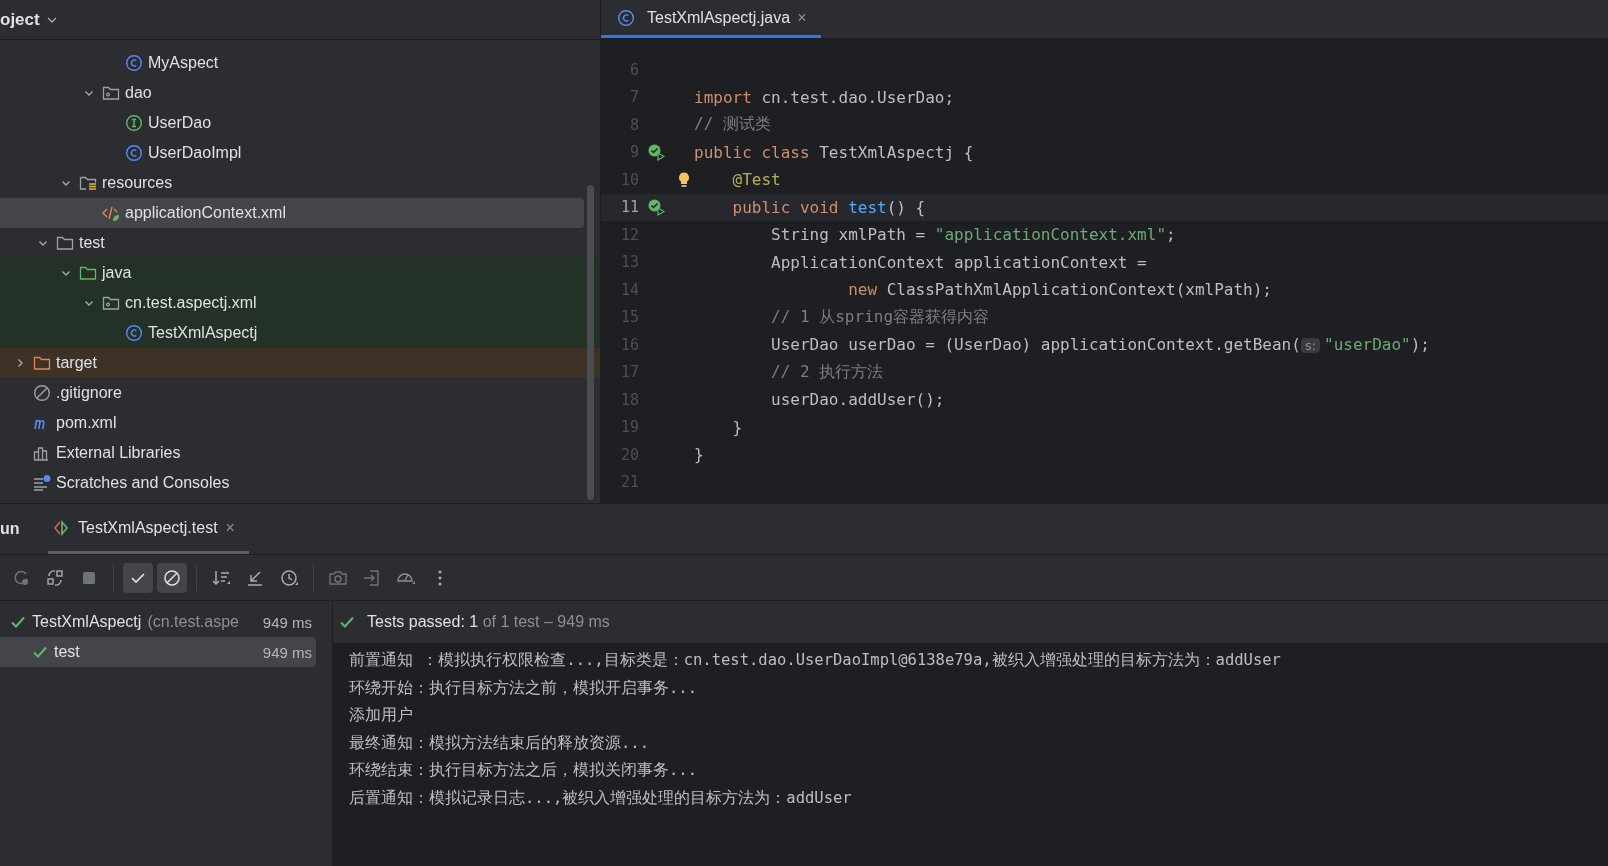 This screenshot has width=1608, height=866. I want to click on panel-title: oject, so click(20, 19).